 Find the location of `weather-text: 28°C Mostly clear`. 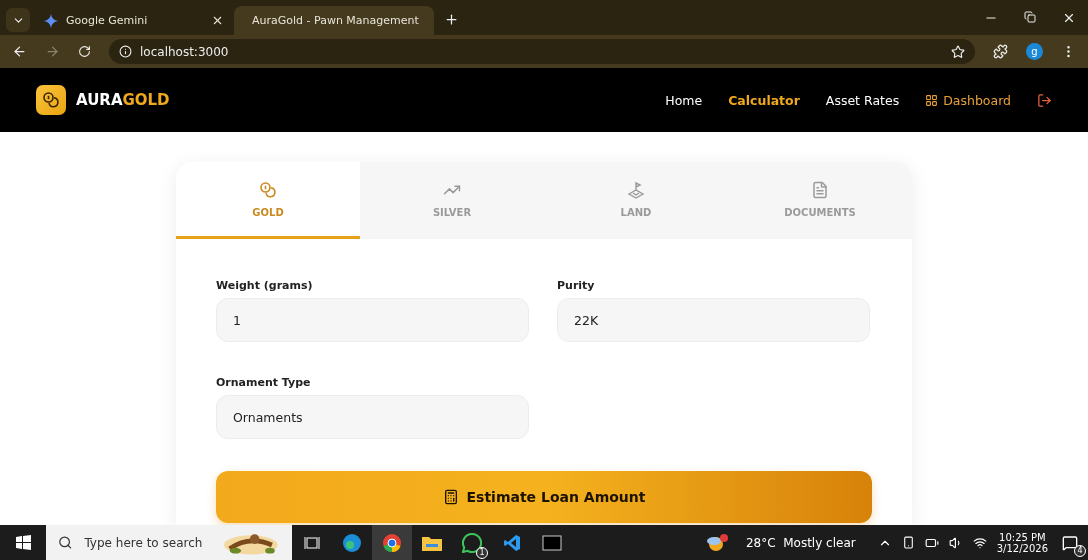

weather-text: 28°C Mostly clear is located at coordinates (800, 542).